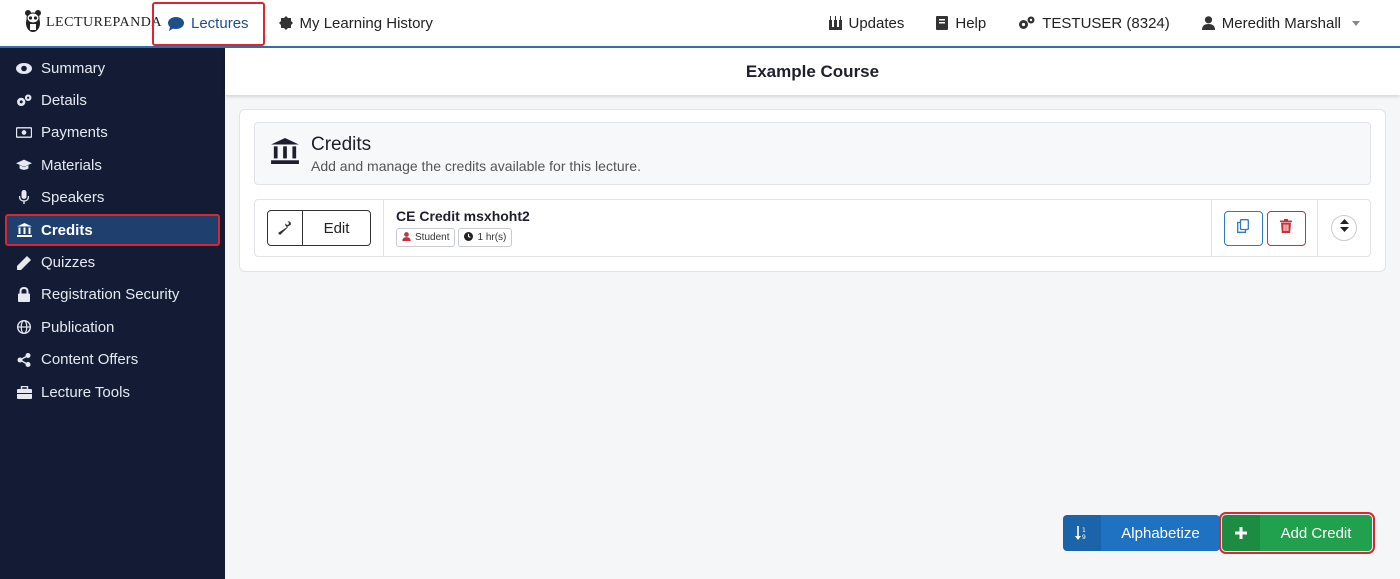 The height and width of the screenshot is (579, 1400). Describe the element at coordinates (1160, 533) in the screenshot. I see `alphabetize-label: Alphabetize` at that location.